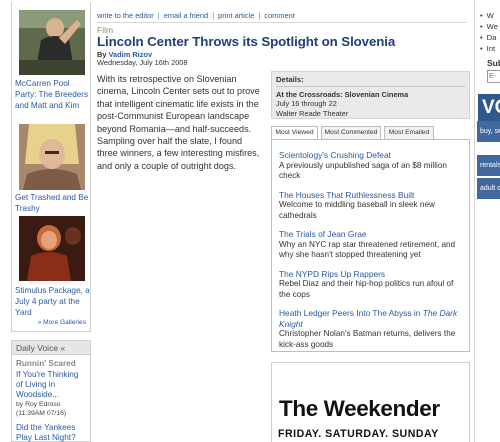 This screenshot has height=442, width=500. I want to click on tab-most-commented: Most Commented, so click(351, 133).